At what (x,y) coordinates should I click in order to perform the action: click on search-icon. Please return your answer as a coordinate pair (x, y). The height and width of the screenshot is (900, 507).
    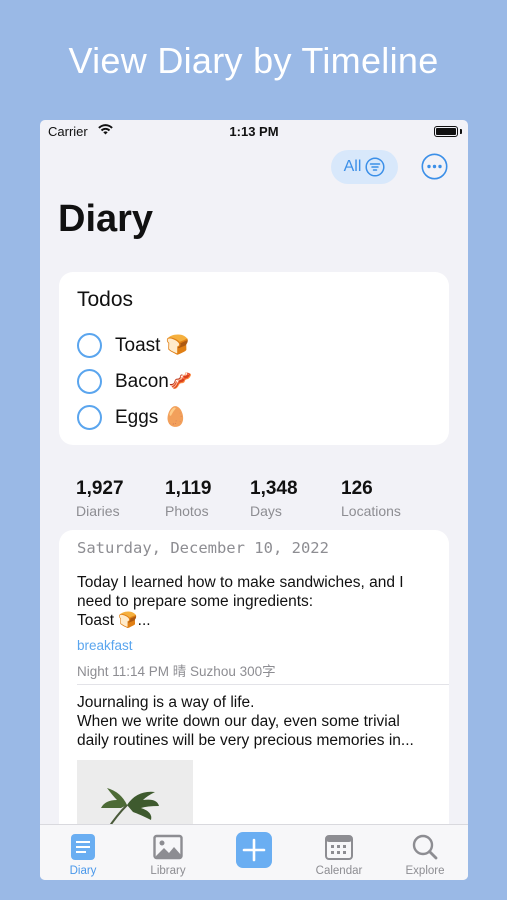
    Looking at the image, I should click on (425, 847).